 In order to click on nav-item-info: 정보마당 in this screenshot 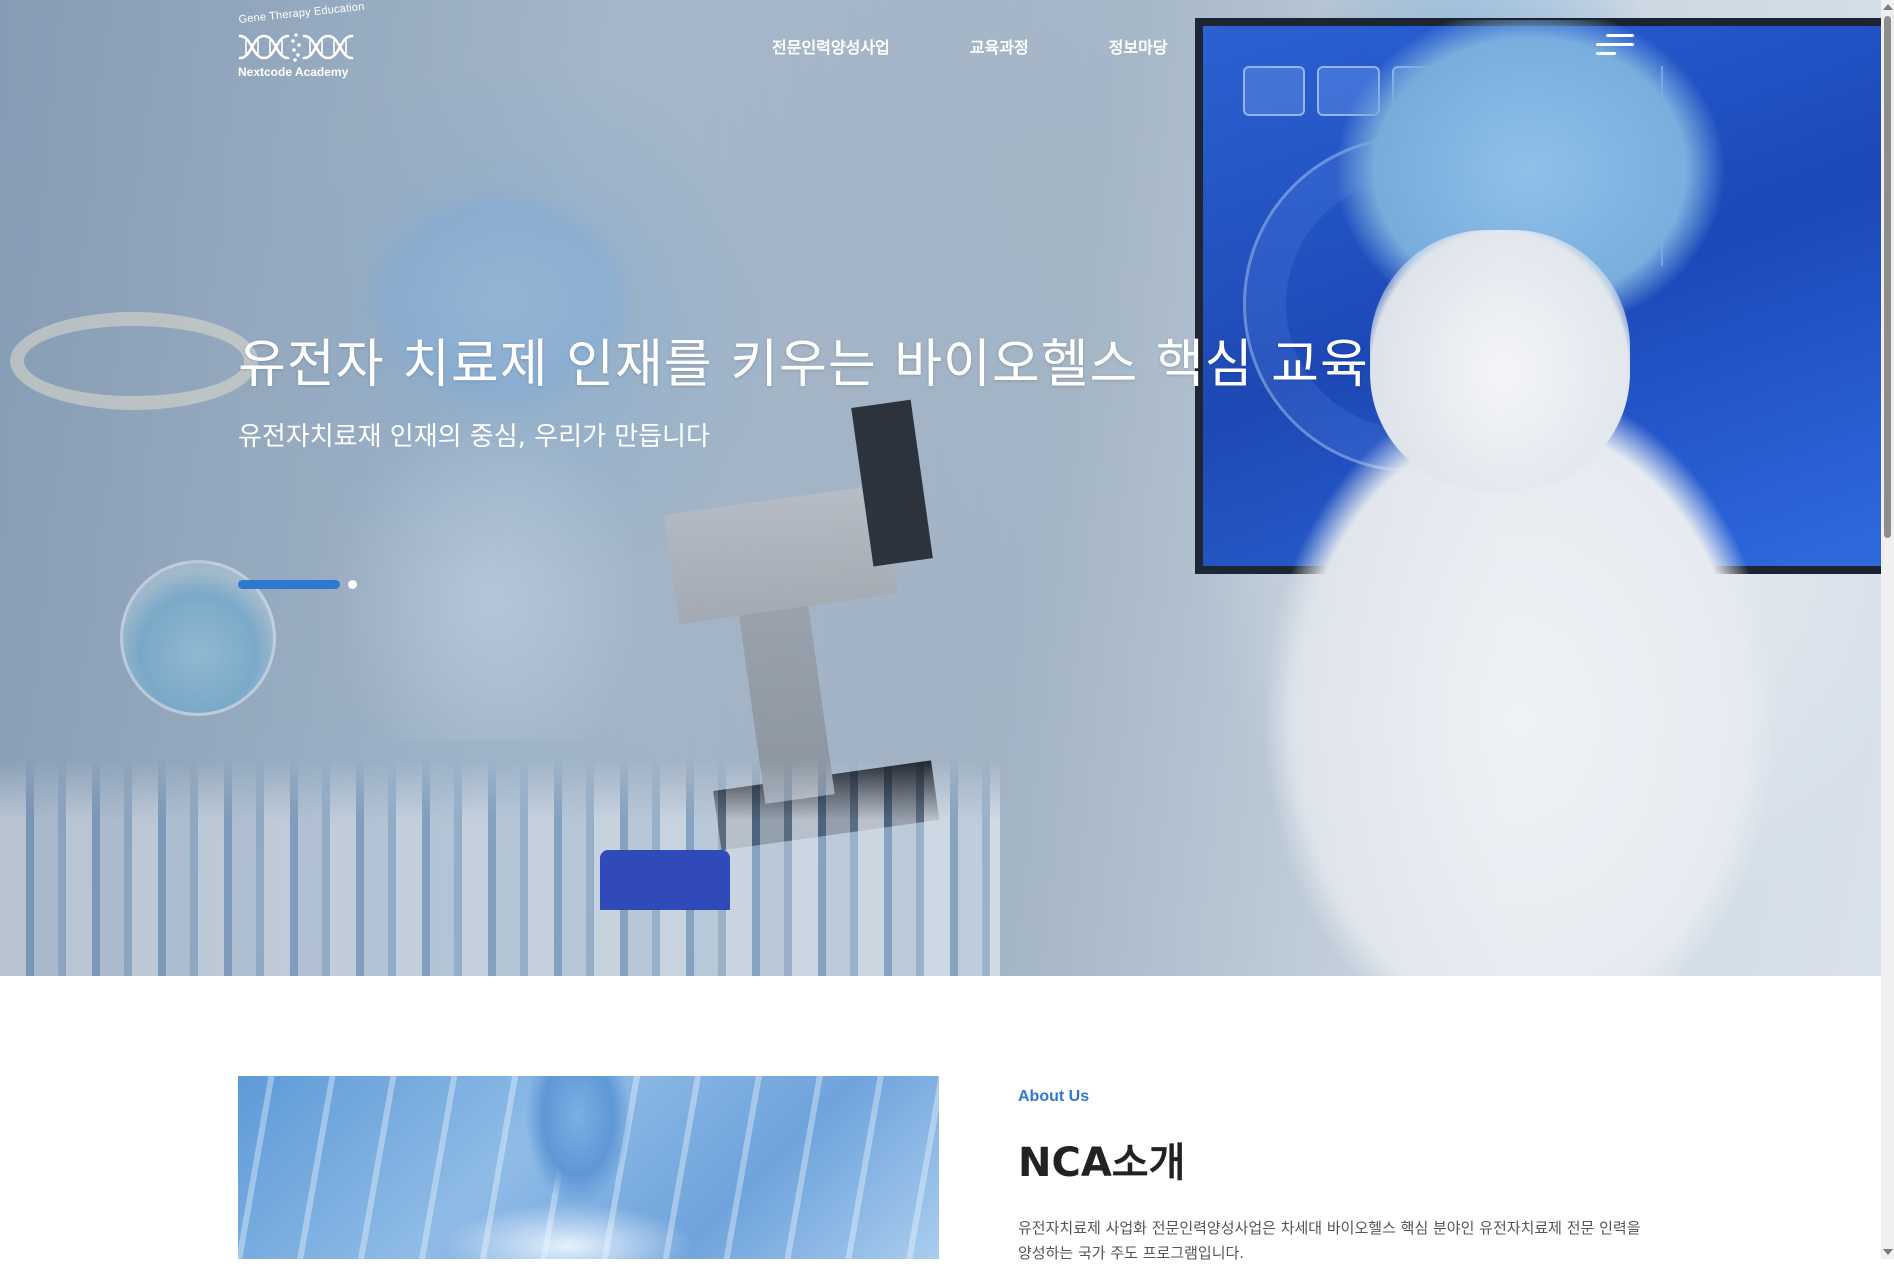, I will do `click(1138, 46)`.